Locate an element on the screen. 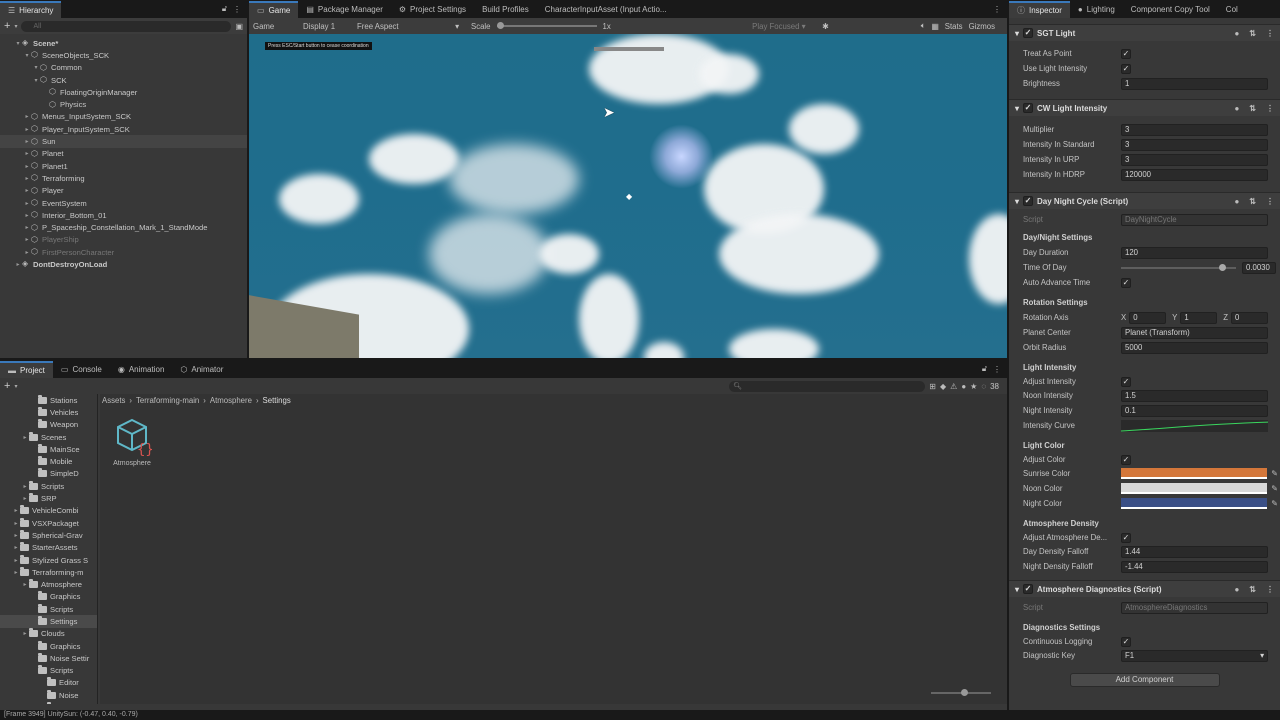  project-folder-item: Scripts is located at coordinates (48, 671).